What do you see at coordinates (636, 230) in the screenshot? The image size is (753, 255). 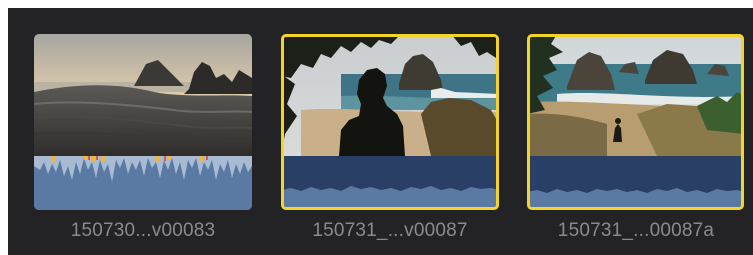 I see `clip-name: 150731_...00087a` at bounding box center [636, 230].